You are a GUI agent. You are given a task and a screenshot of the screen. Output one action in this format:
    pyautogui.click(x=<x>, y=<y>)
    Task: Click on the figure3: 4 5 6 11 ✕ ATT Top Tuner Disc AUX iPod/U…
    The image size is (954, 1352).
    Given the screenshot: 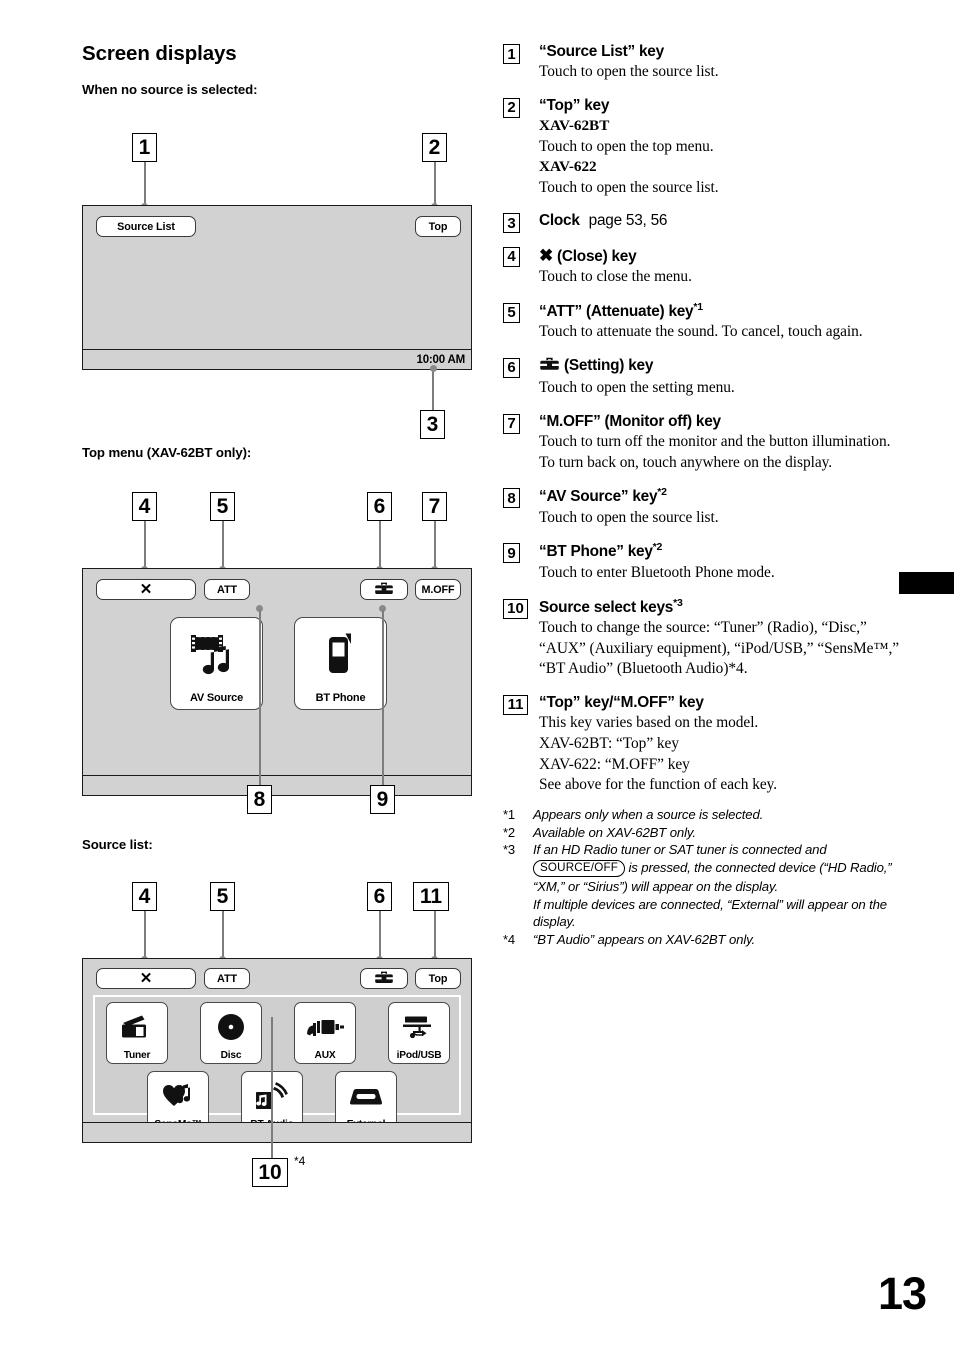 What is the action you would take?
    pyautogui.click(x=282, y=1024)
    